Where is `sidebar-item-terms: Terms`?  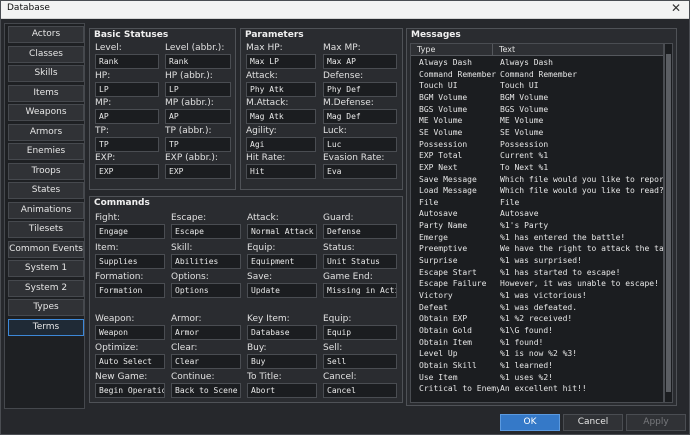
sidebar-item-terms: Terms is located at coordinates (46, 327).